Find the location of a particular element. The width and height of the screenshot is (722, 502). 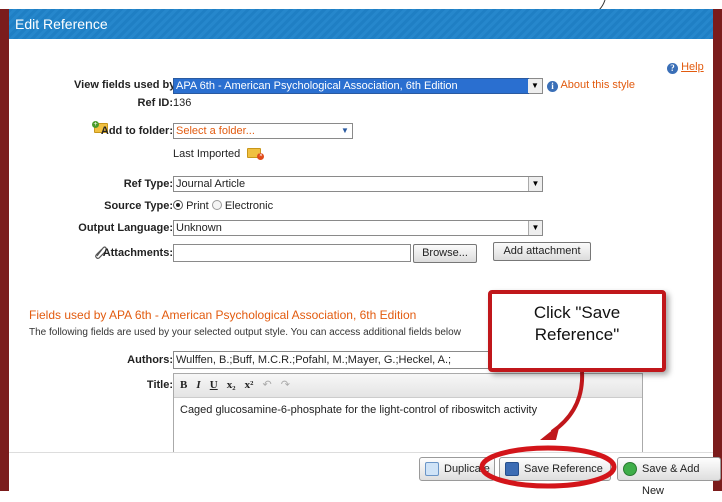

save-reference-button: Save Reference is located at coordinates (555, 469).